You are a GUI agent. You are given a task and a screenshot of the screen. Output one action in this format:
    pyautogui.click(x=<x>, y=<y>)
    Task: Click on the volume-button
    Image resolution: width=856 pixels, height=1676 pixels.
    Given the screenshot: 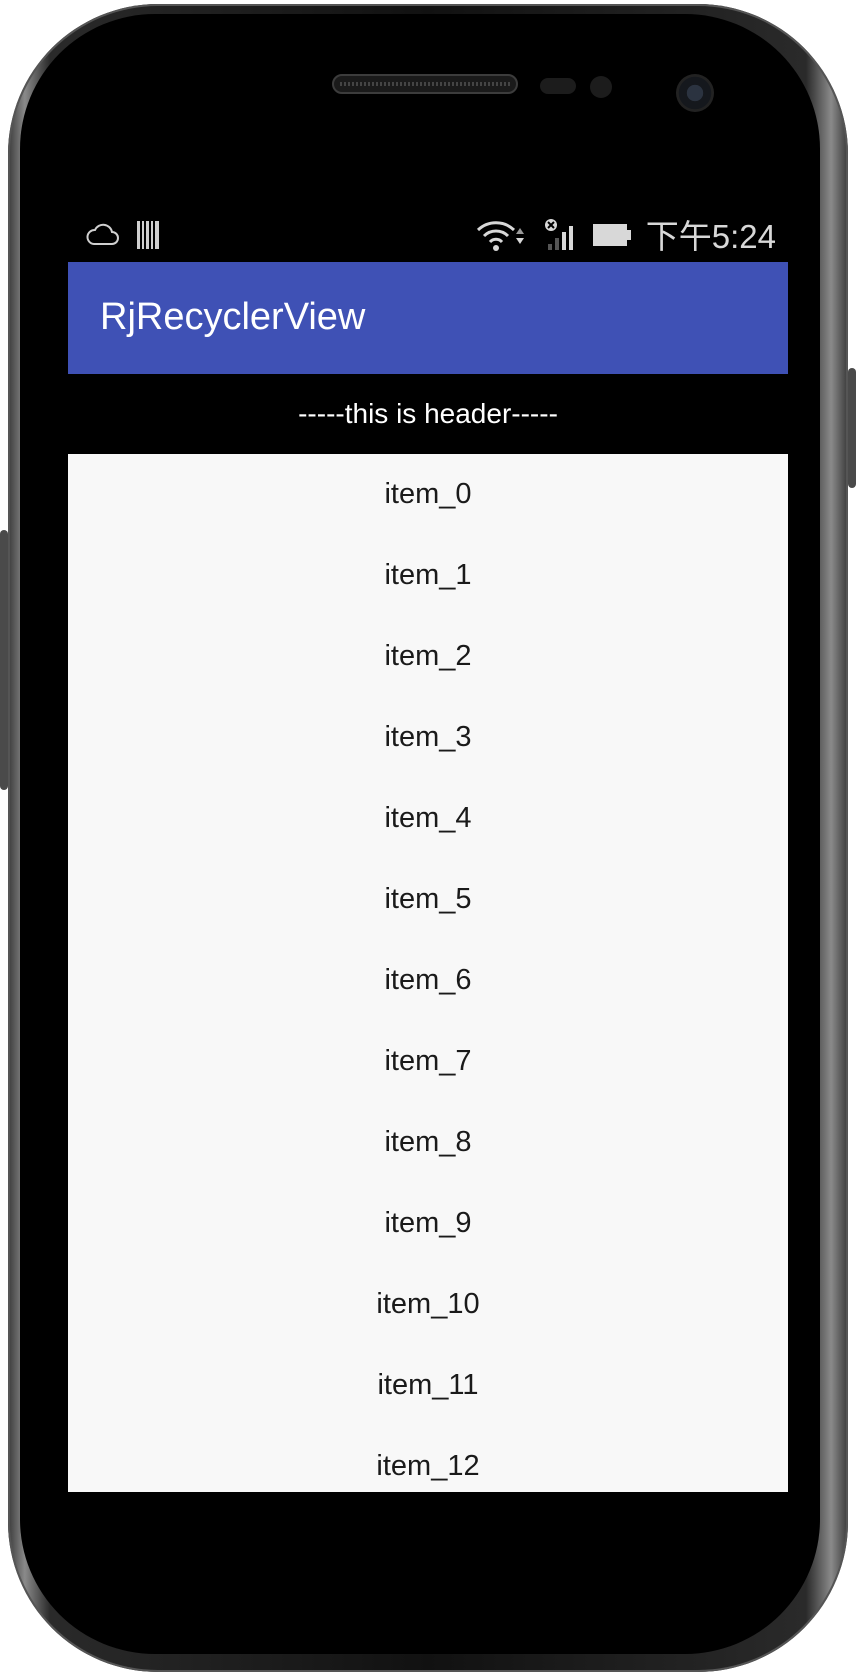 What is the action you would take?
    pyautogui.click(x=4, y=660)
    